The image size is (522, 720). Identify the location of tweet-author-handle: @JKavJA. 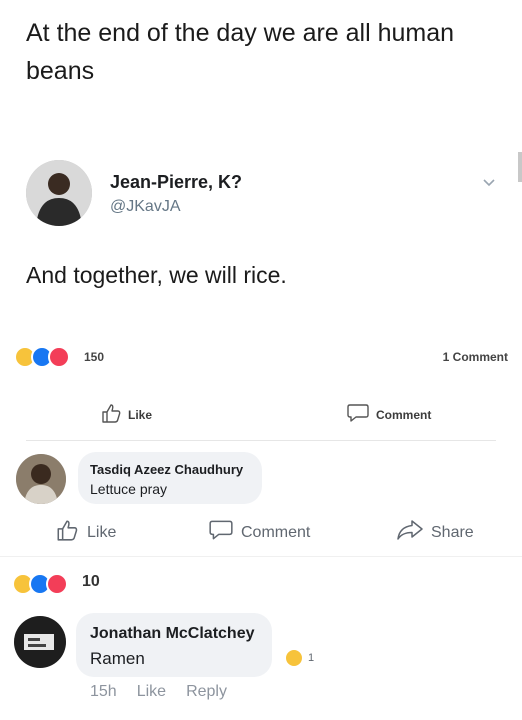
(145, 207).